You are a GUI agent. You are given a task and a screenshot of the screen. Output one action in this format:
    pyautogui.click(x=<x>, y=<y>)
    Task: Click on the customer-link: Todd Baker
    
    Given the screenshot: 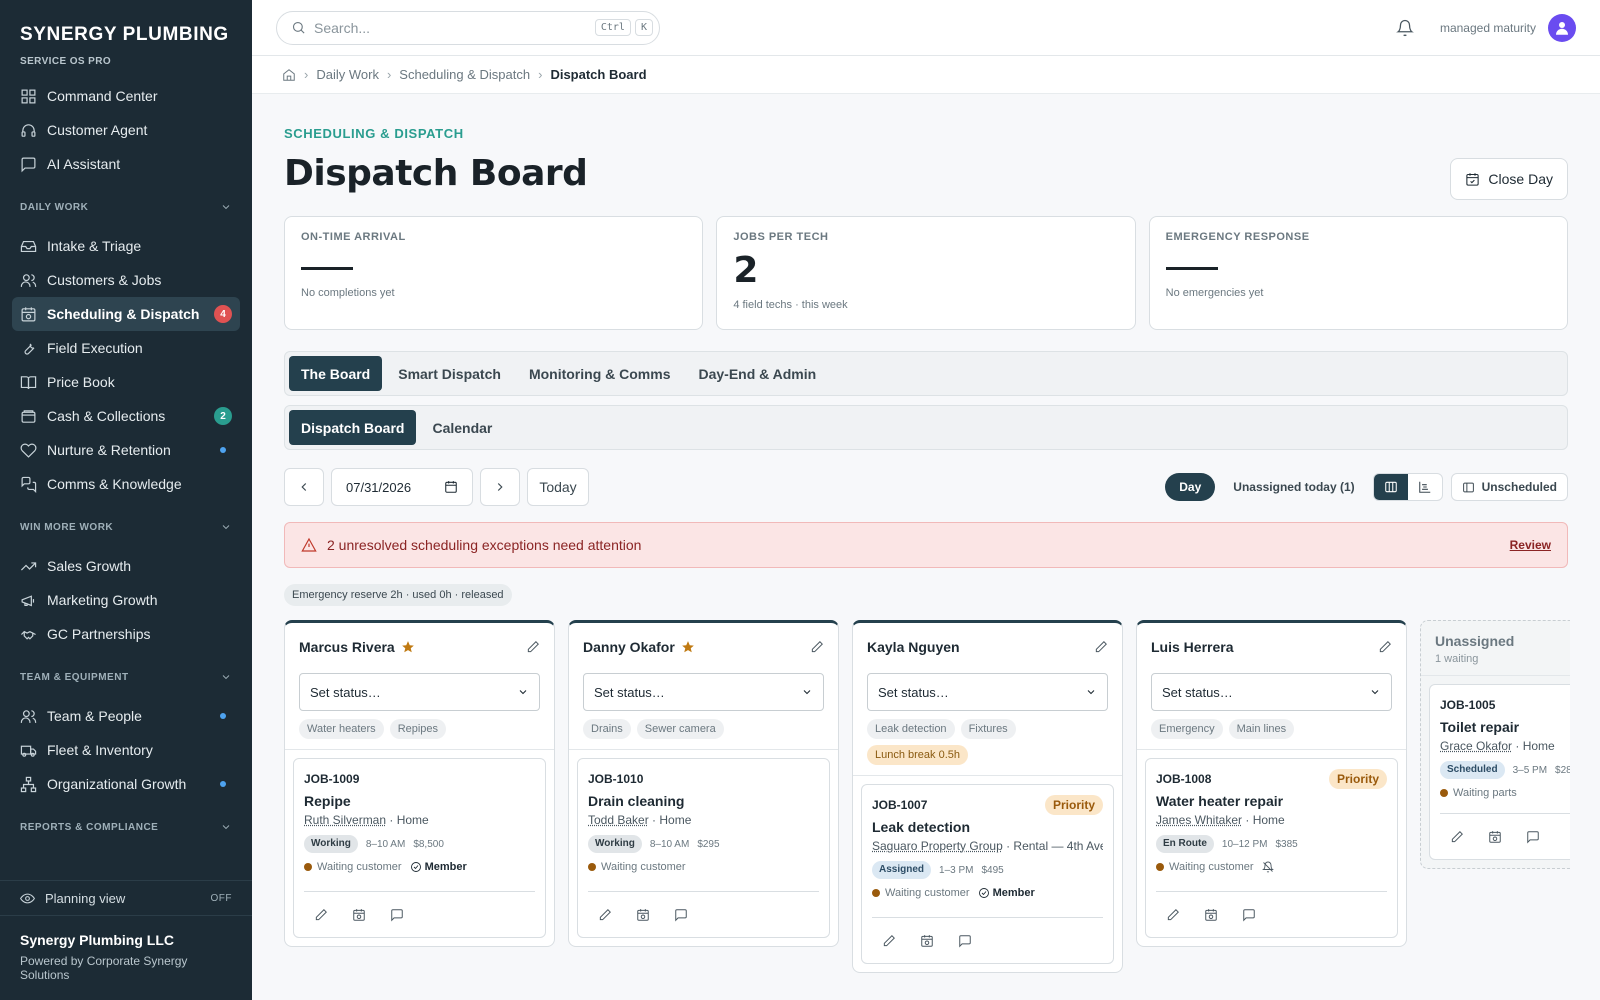 What is the action you would take?
    pyautogui.click(x=618, y=820)
    